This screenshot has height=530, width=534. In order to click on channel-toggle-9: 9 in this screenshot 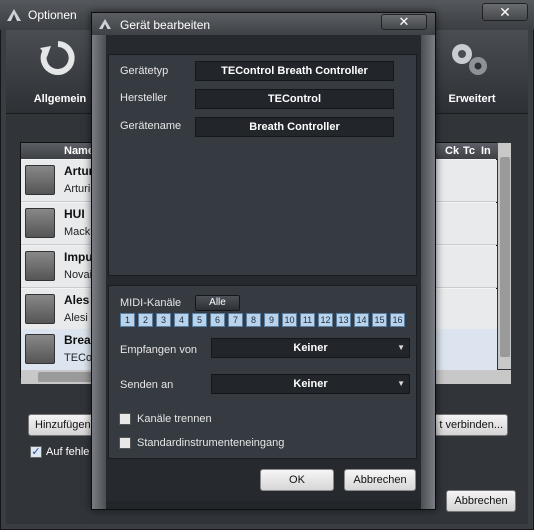, I will do `click(271, 320)`.